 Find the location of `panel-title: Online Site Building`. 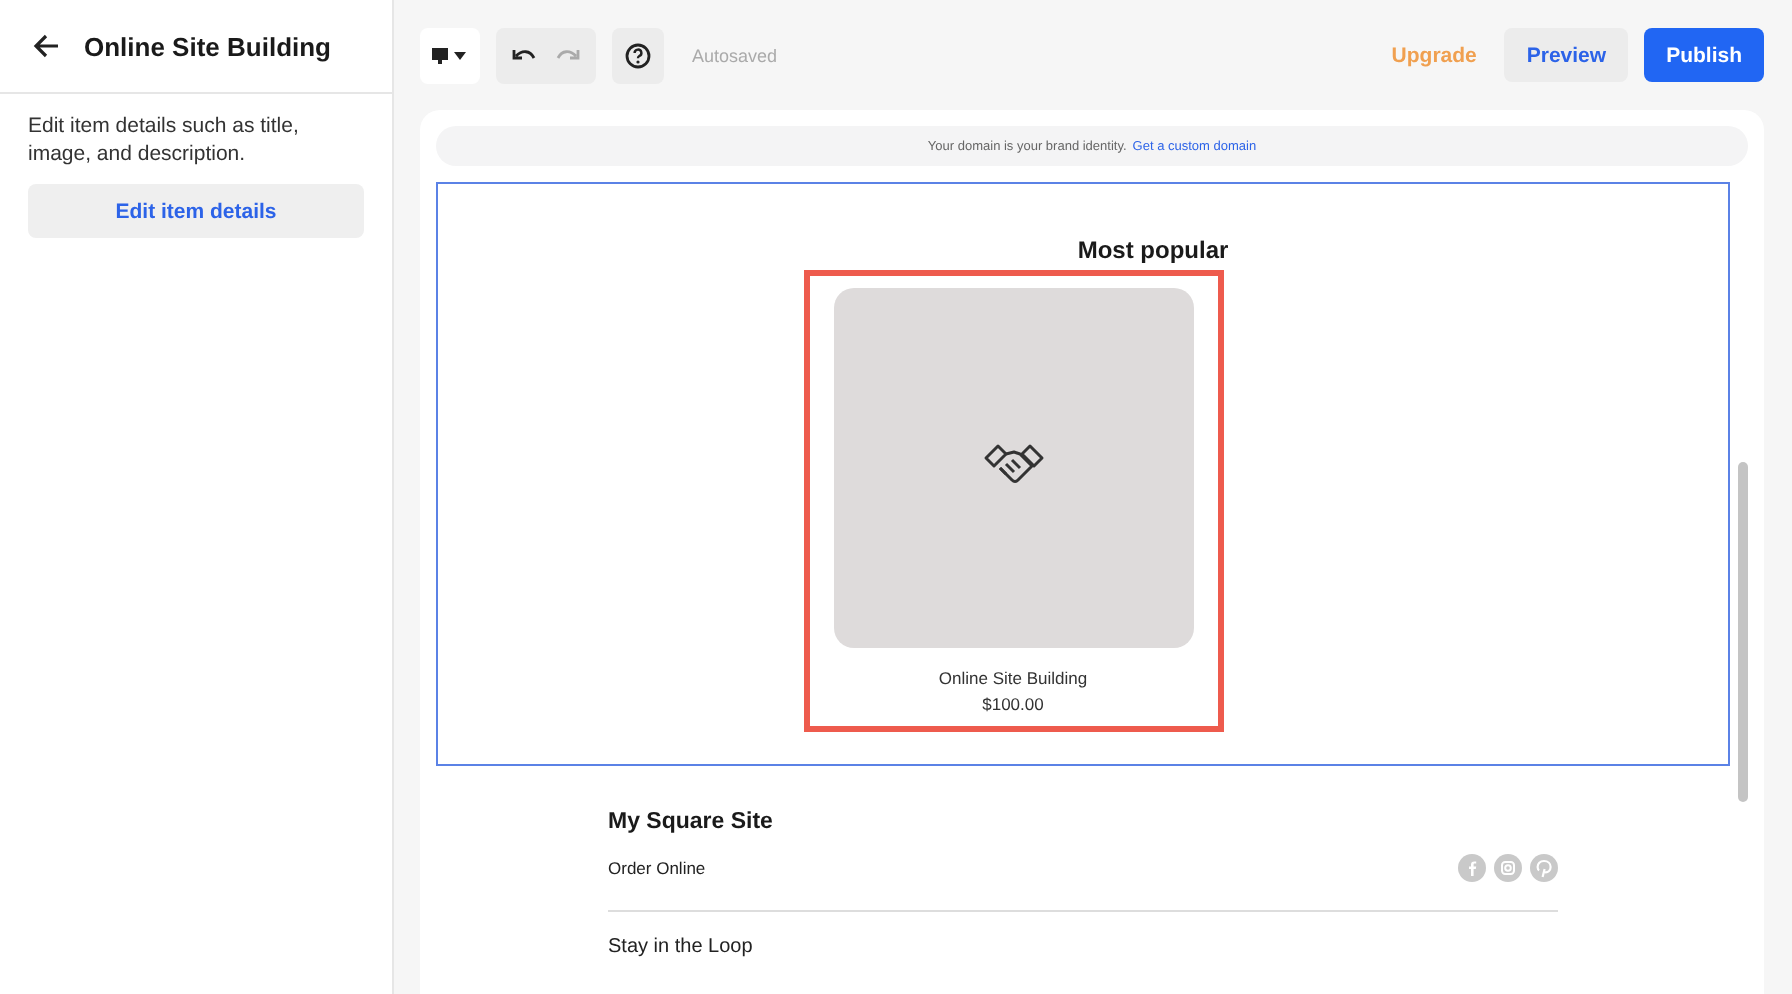

panel-title: Online Site Building is located at coordinates (207, 46).